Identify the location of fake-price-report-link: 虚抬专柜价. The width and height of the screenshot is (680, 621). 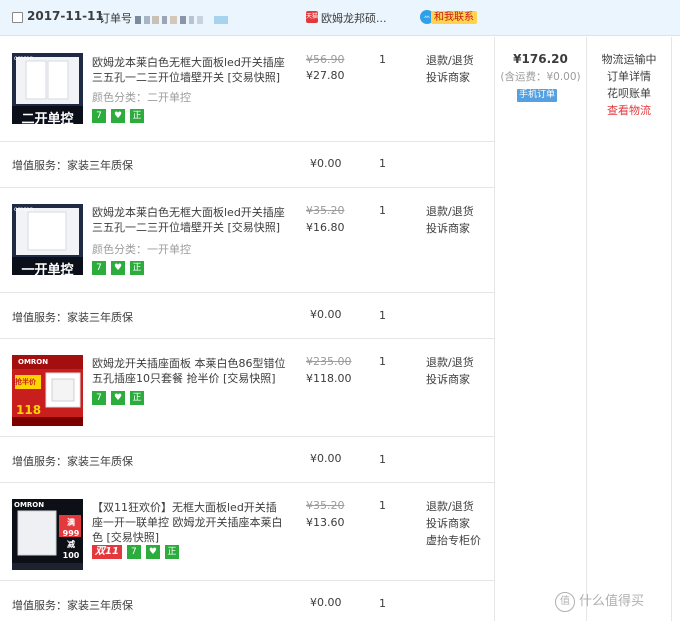
(453, 540).